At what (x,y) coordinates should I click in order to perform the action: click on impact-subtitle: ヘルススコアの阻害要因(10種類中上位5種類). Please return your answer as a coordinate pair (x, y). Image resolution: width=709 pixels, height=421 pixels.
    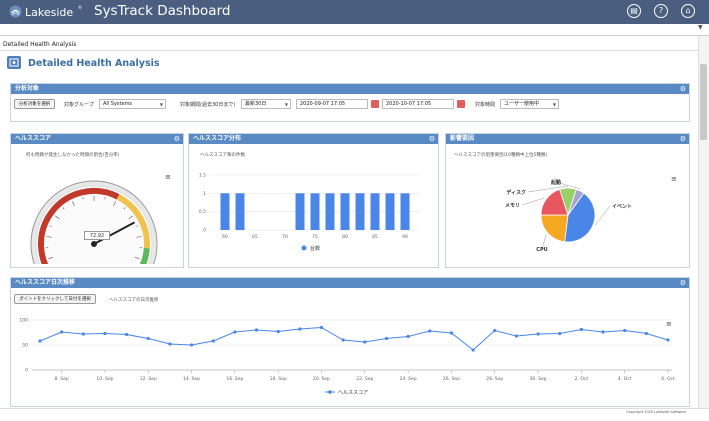
    Looking at the image, I should click on (500, 155).